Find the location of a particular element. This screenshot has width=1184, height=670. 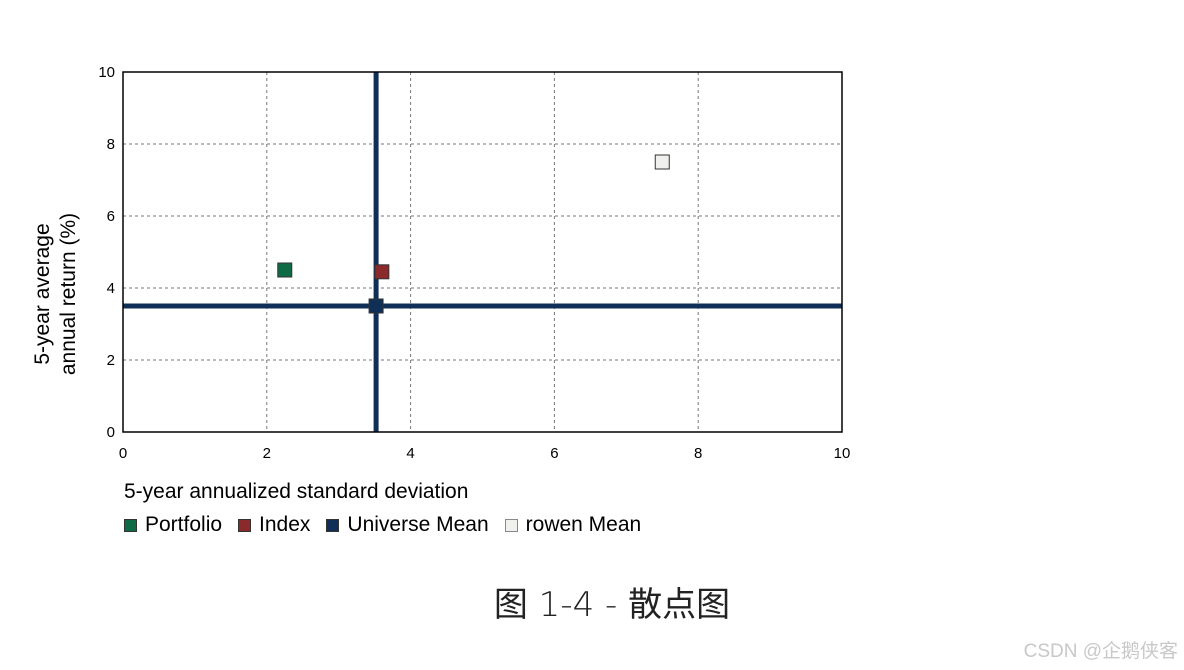

point-rowen-mean is located at coordinates (662, 162).